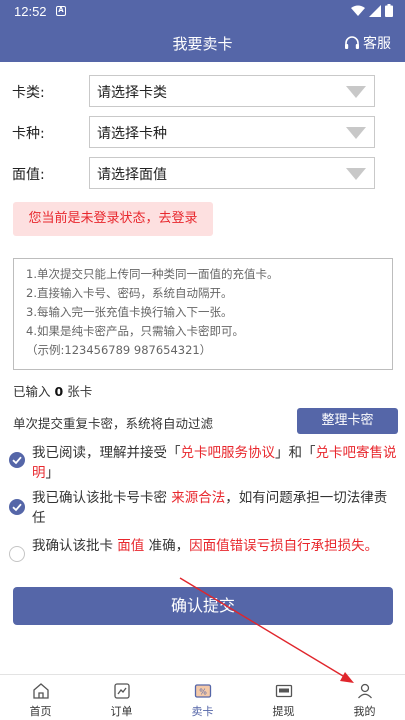 The height and width of the screenshot is (720, 405). I want to click on instruction-line: 1.单次提交只能上传同一种类同一面值的充值卡。, so click(152, 274).